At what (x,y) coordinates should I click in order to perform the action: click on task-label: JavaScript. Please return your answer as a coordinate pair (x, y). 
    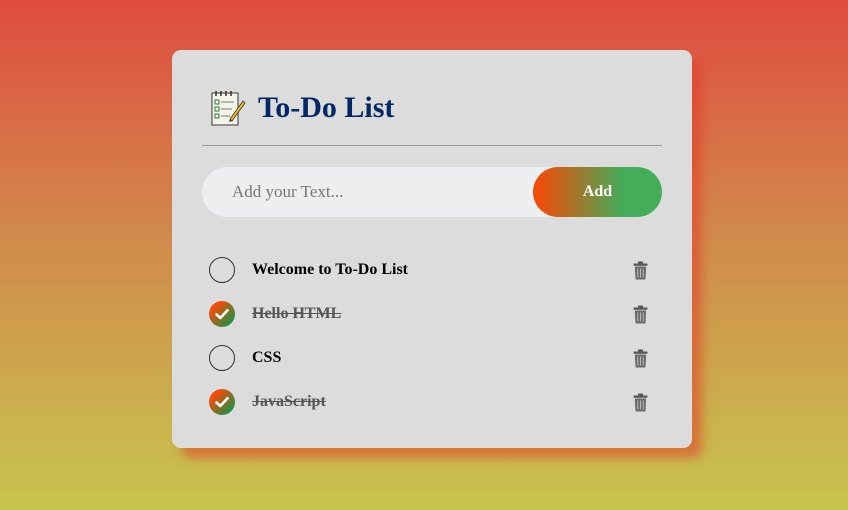
    Looking at the image, I should click on (289, 401).